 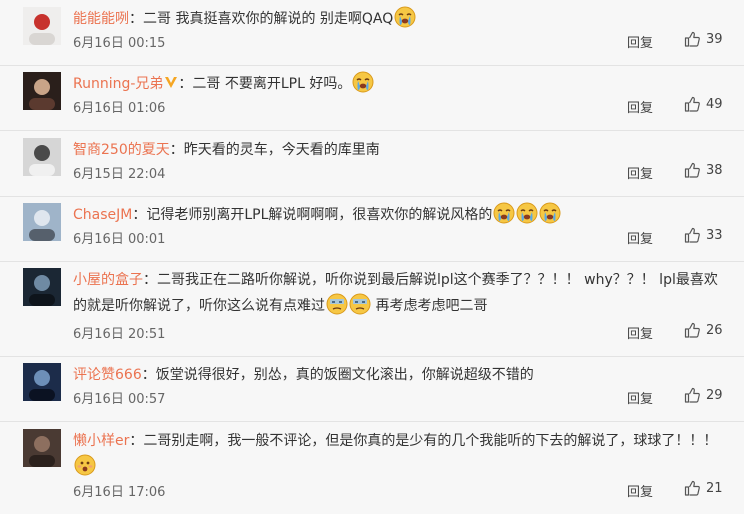 What do you see at coordinates (714, 170) in the screenshot?
I see `like-count: 38` at bounding box center [714, 170].